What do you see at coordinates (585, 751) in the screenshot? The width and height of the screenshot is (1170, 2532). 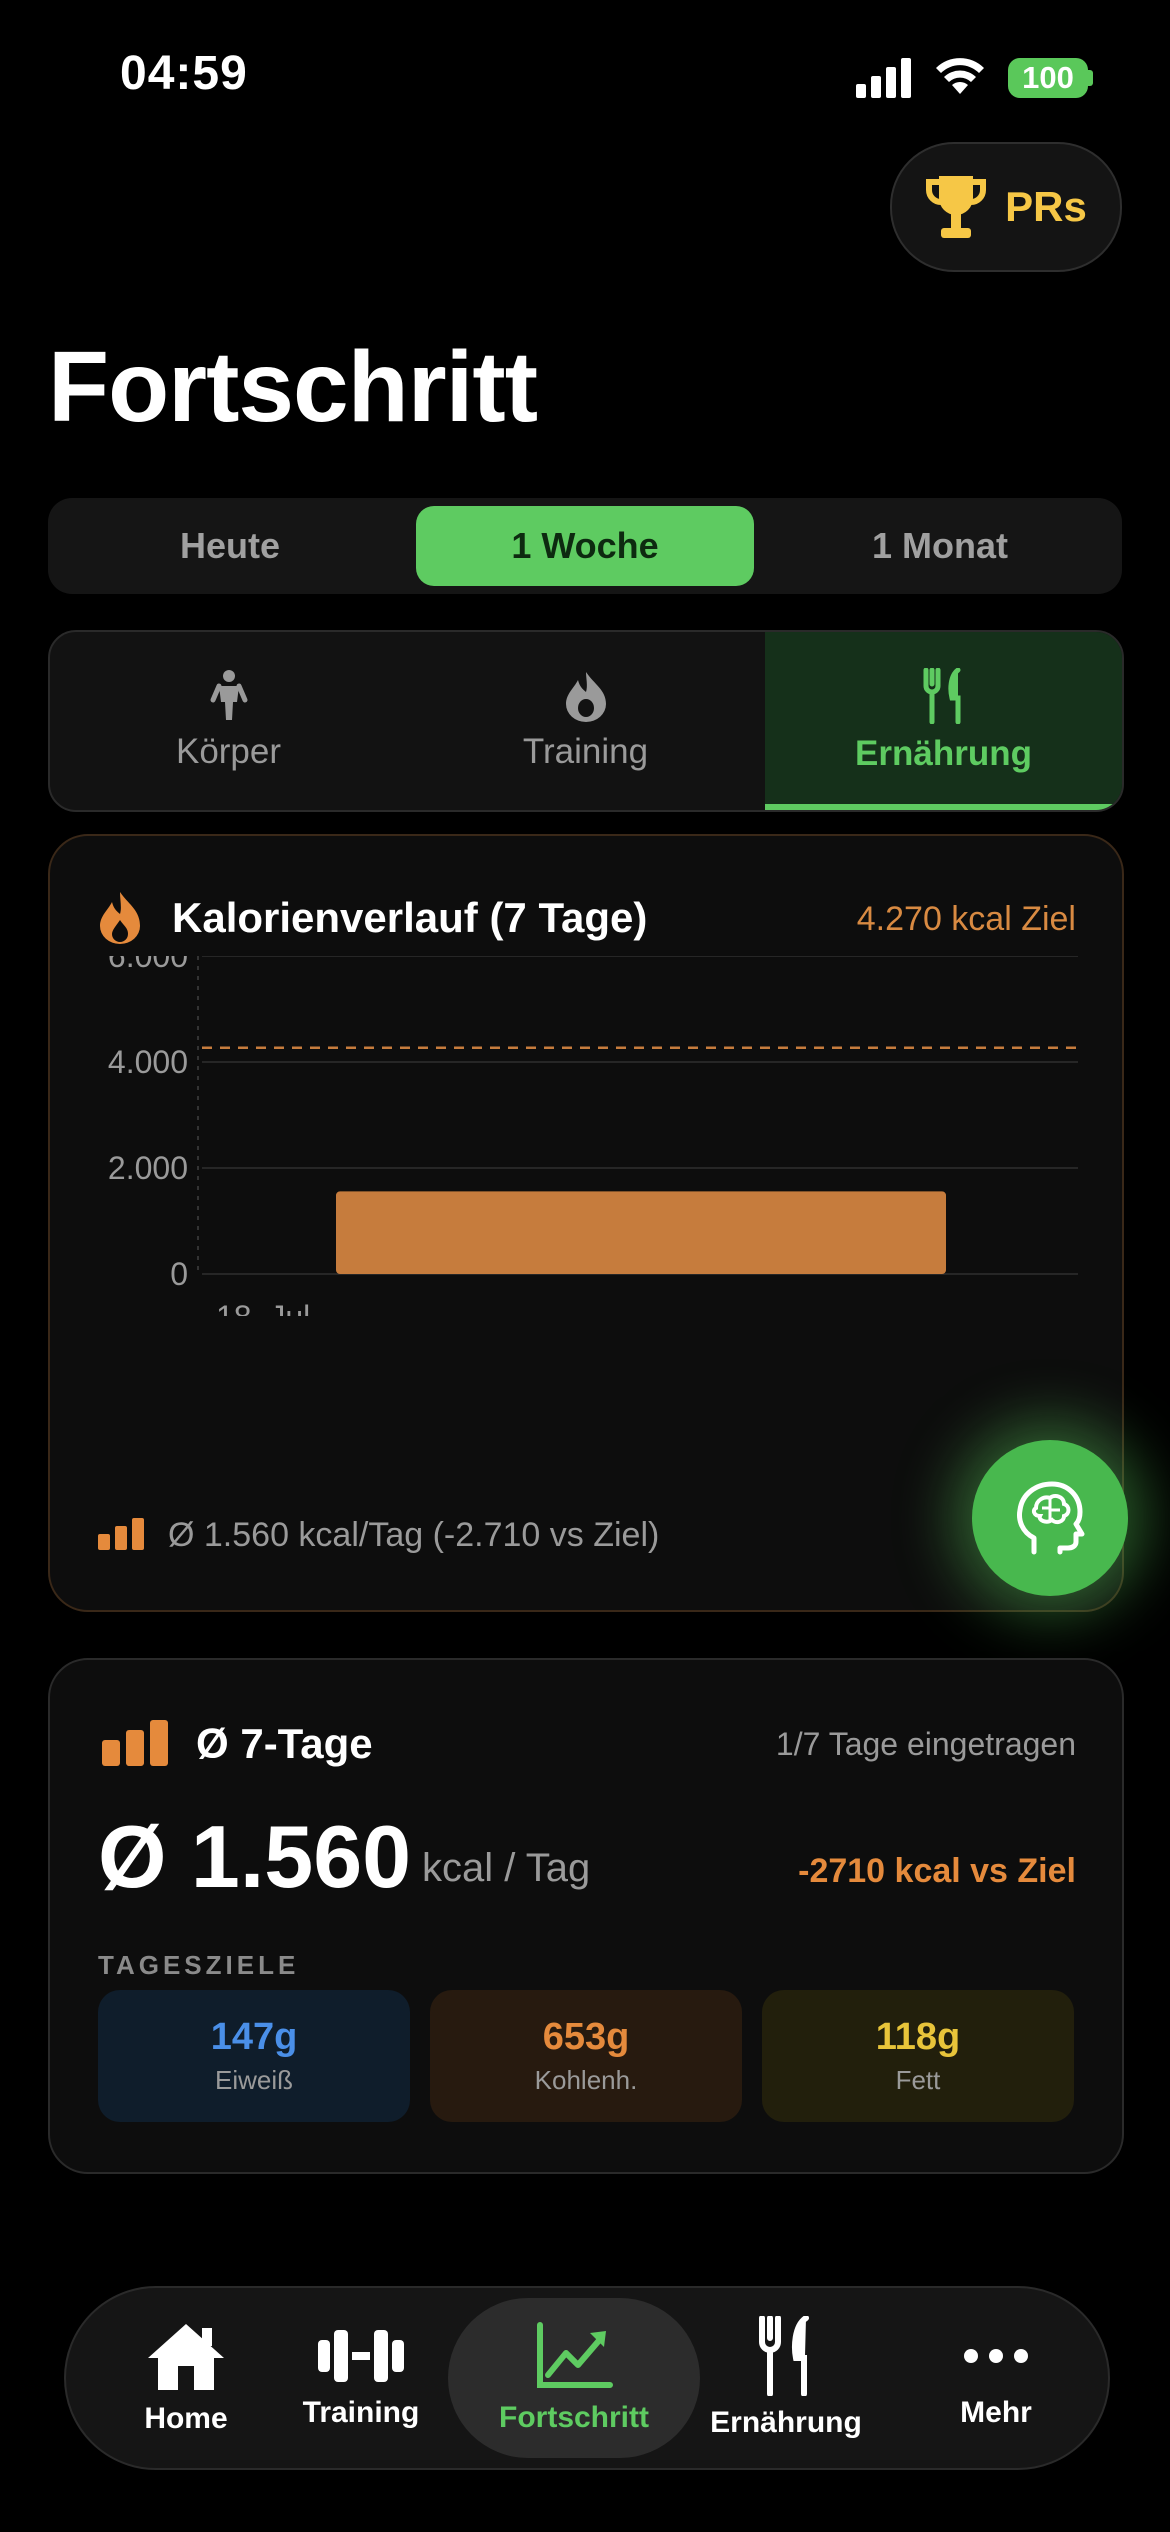 I see `tab-label: Training` at bounding box center [585, 751].